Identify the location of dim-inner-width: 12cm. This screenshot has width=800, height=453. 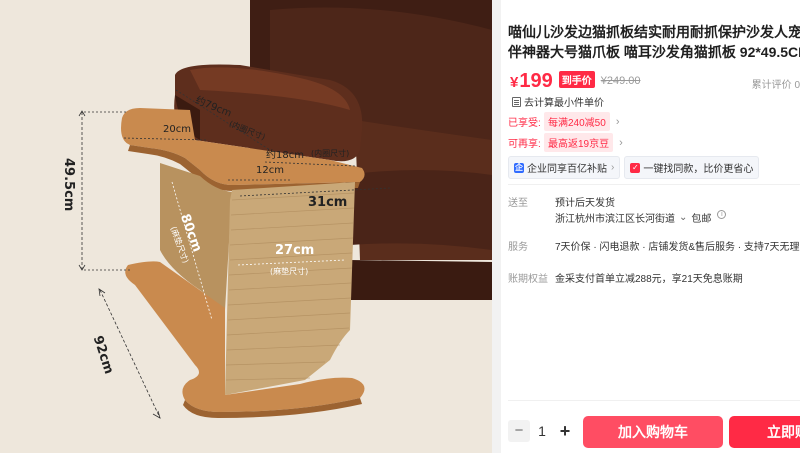
(270, 170).